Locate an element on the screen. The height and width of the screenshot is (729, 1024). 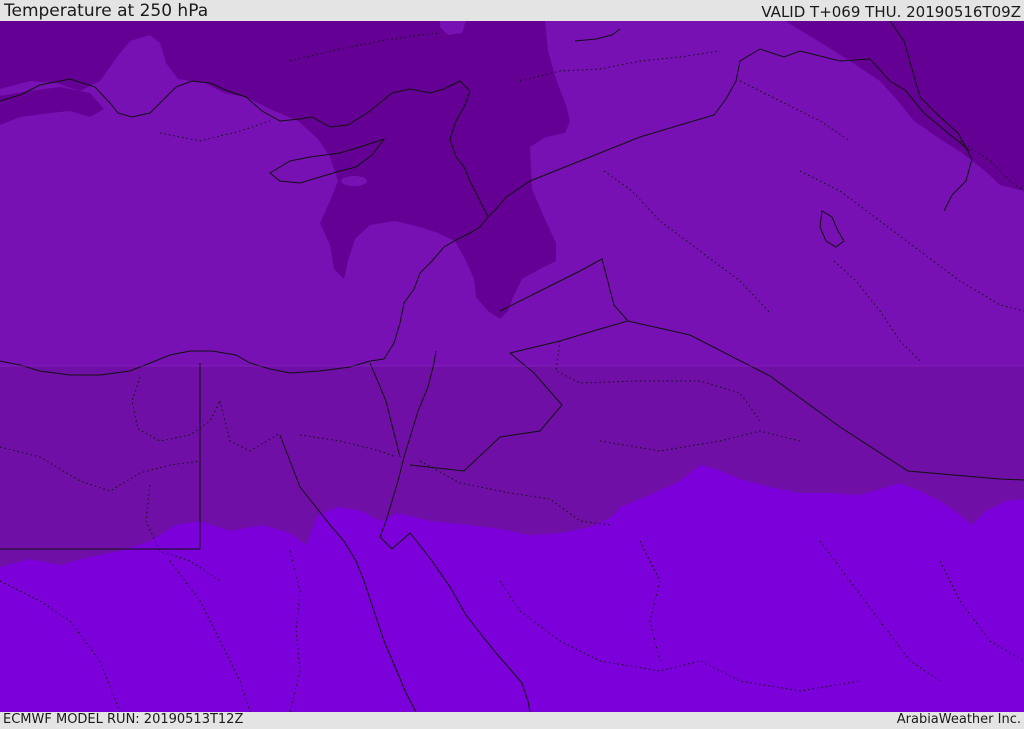
valid-time: VALID T+069 THU. 20190516T09Z is located at coordinates (891, 12).